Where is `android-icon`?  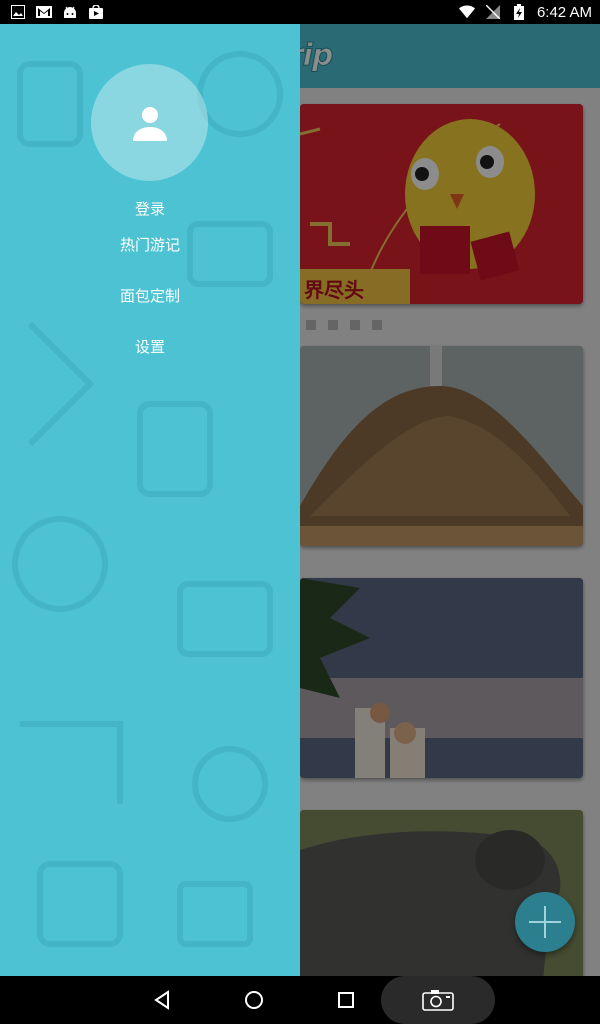
android-icon is located at coordinates (70, 12).